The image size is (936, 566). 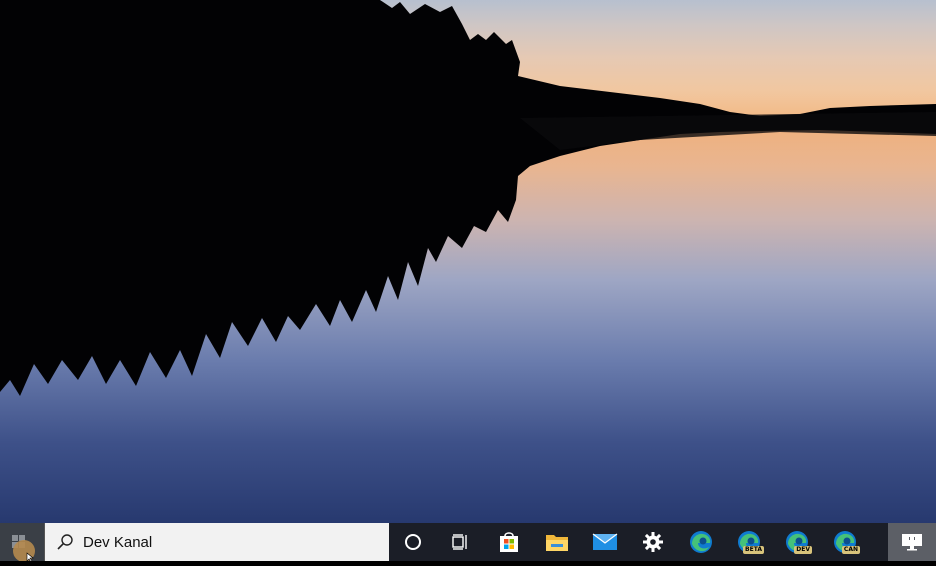 I want to click on mail-icon, so click(x=605, y=541).